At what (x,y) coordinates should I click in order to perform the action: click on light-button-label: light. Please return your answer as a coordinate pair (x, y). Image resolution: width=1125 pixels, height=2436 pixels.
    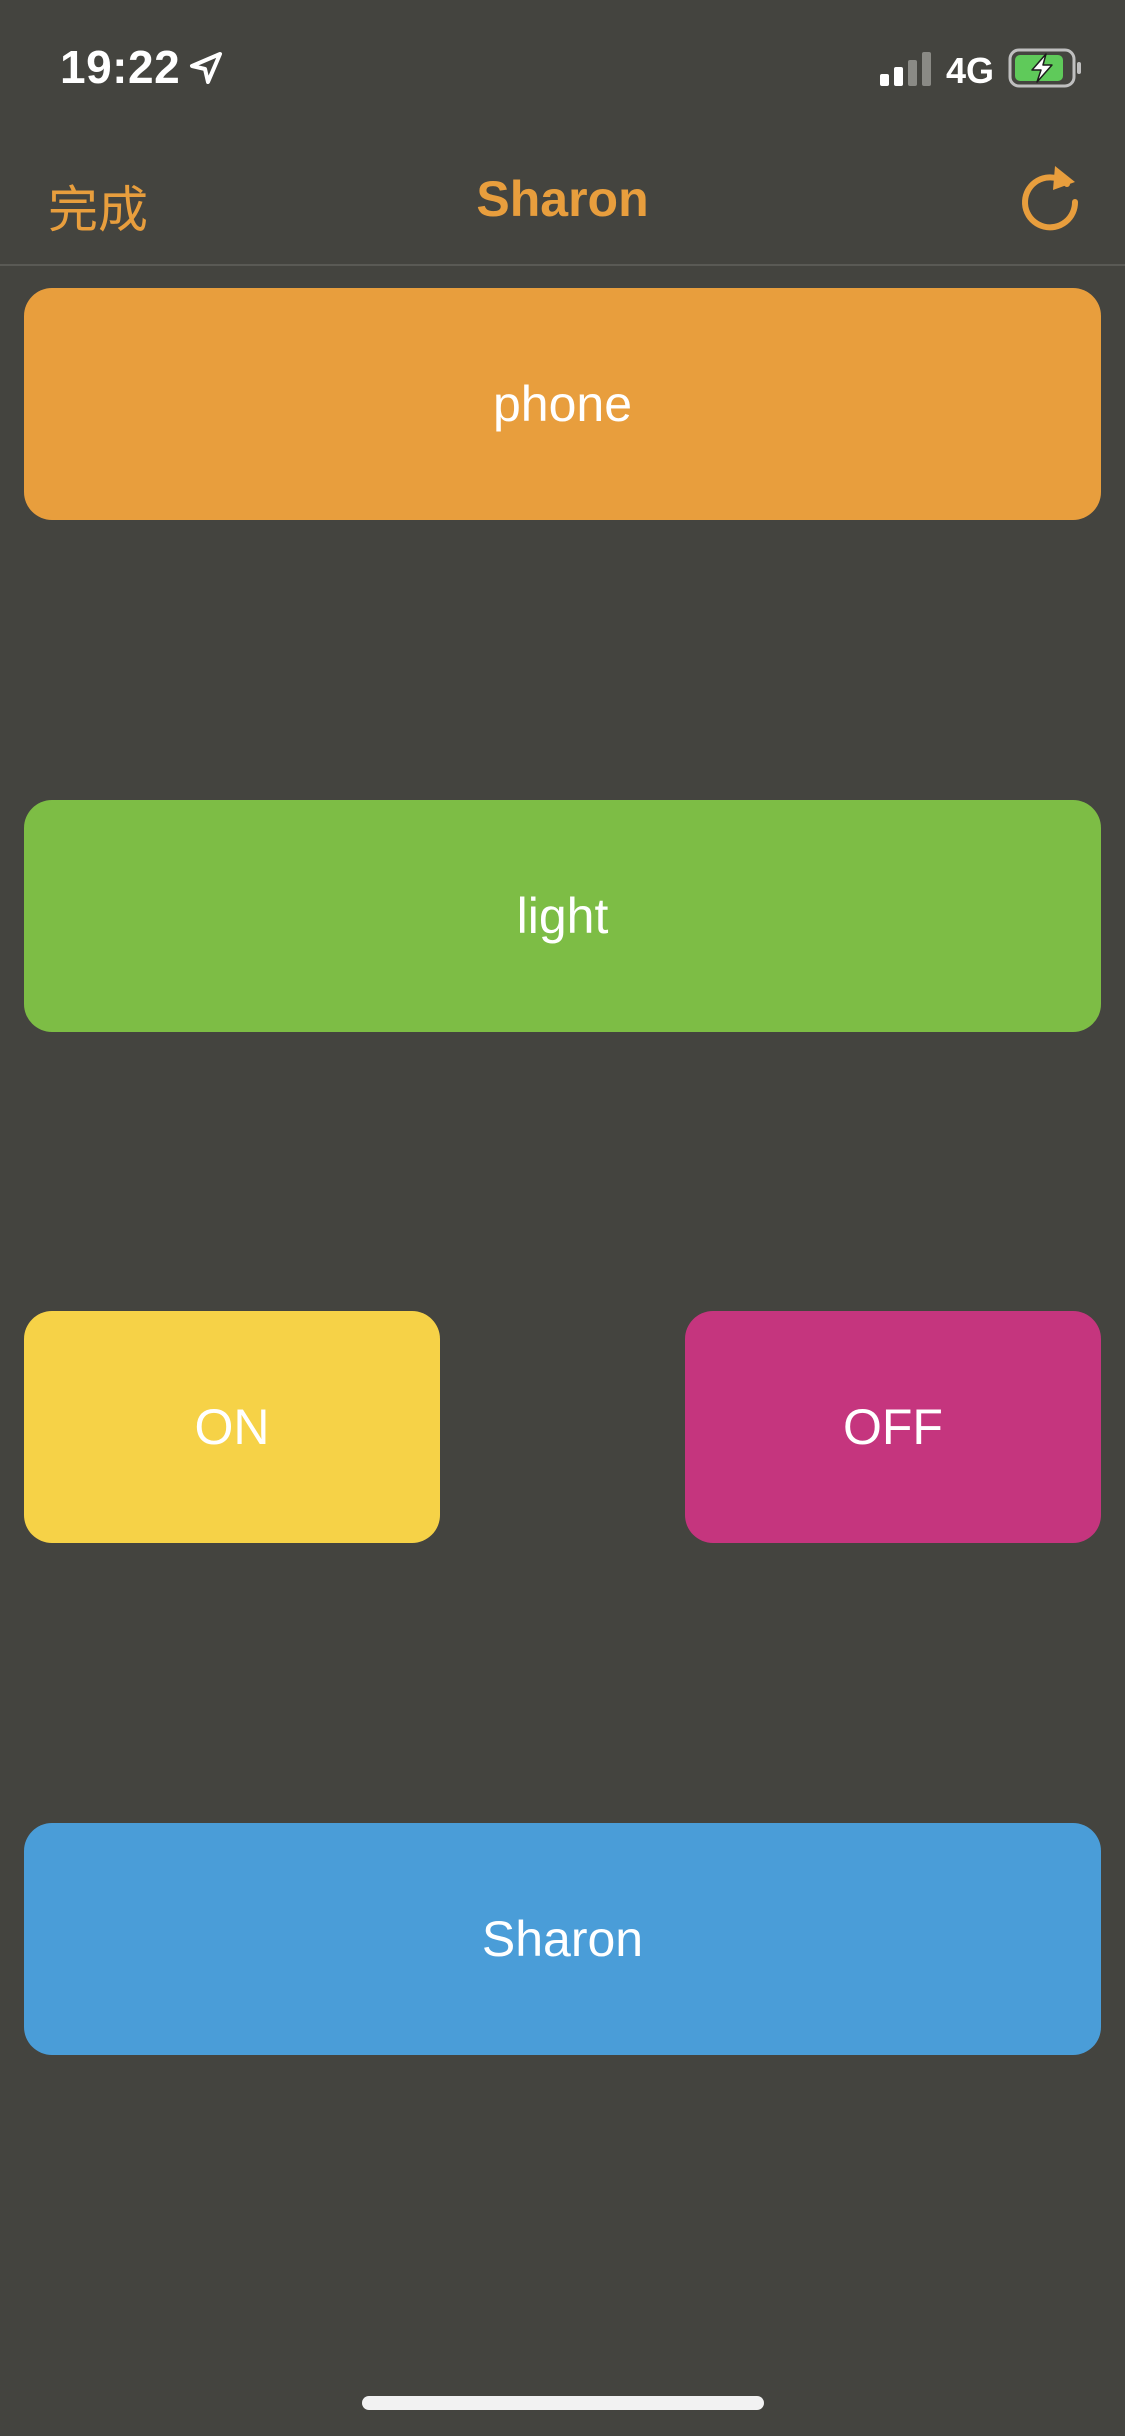
    Looking at the image, I should click on (562, 916).